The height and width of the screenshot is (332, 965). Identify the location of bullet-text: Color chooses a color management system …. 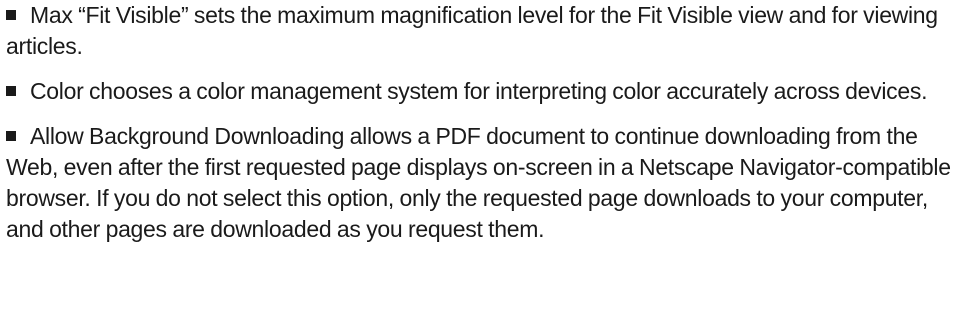
(479, 91).